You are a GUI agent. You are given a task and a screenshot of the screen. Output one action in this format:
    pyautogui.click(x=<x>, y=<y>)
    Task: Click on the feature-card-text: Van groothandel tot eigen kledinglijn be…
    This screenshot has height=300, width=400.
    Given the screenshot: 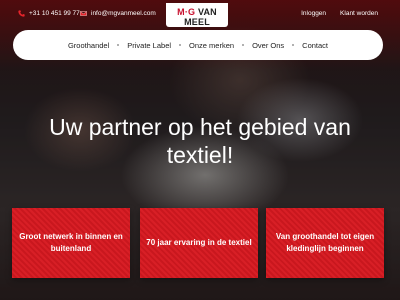 What is the action you would take?
    pyautogui.click(x=325, y=242)
    